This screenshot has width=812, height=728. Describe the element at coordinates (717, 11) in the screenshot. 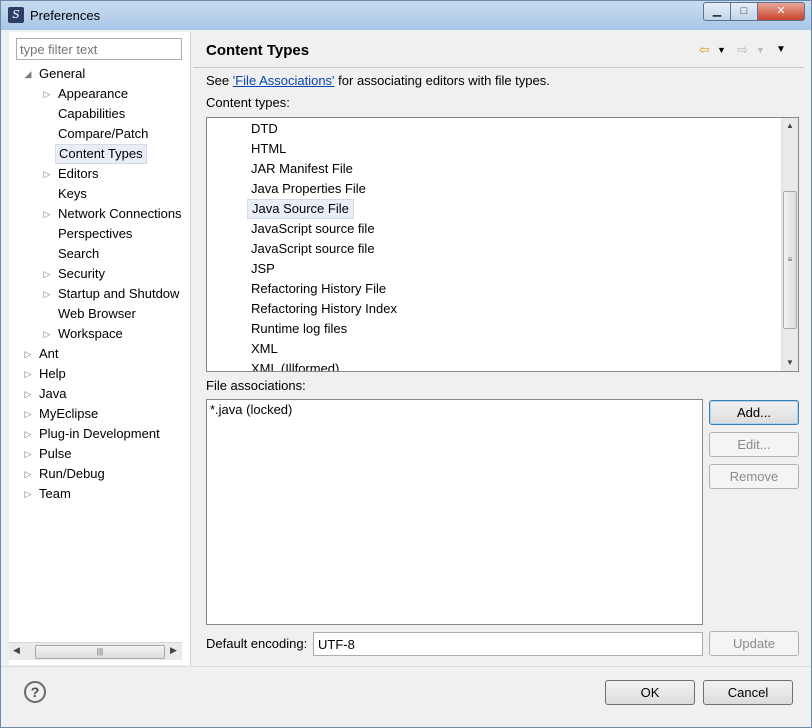

I see `minimize-button: ▁` at that location.